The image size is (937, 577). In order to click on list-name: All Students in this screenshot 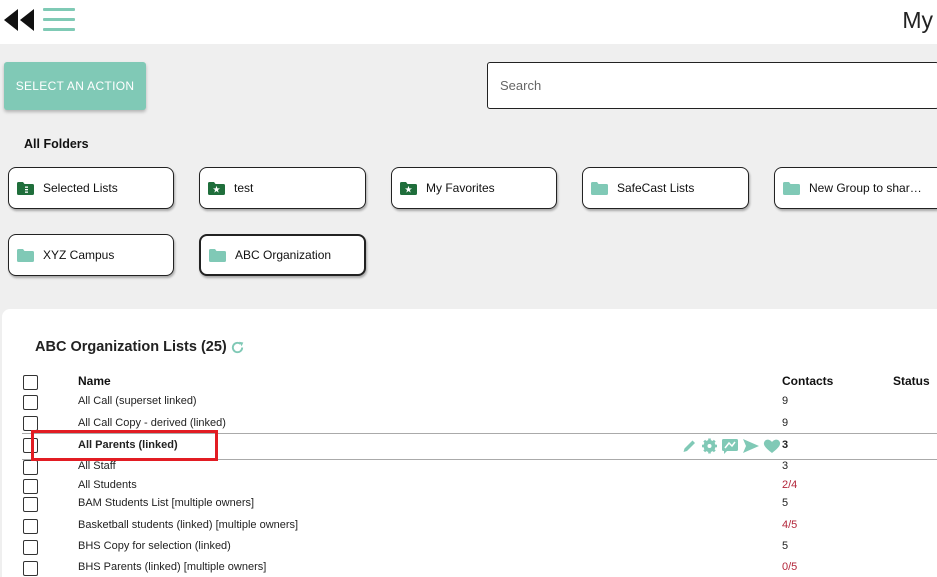, I will do `click(107, 485)`.